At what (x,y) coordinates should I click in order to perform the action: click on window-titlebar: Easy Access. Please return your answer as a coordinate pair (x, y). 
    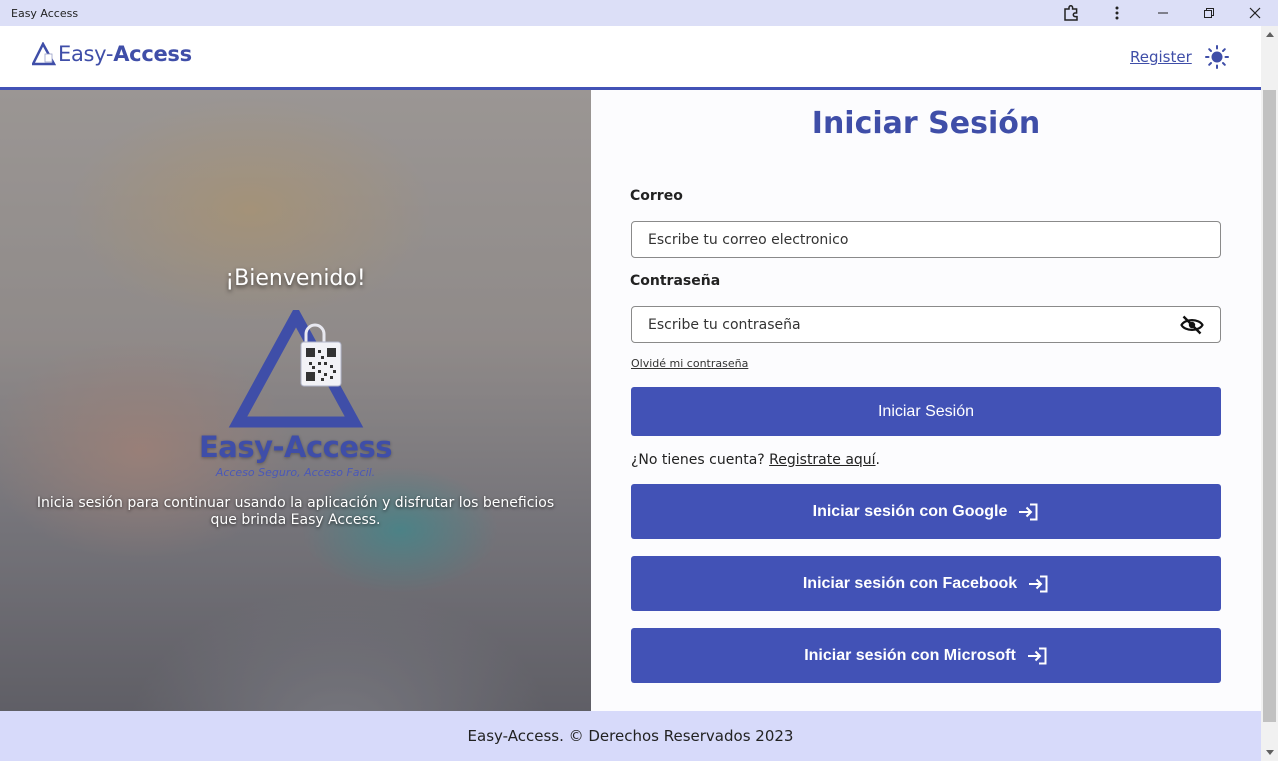
    Looking at the image, I should click on (639, 13).